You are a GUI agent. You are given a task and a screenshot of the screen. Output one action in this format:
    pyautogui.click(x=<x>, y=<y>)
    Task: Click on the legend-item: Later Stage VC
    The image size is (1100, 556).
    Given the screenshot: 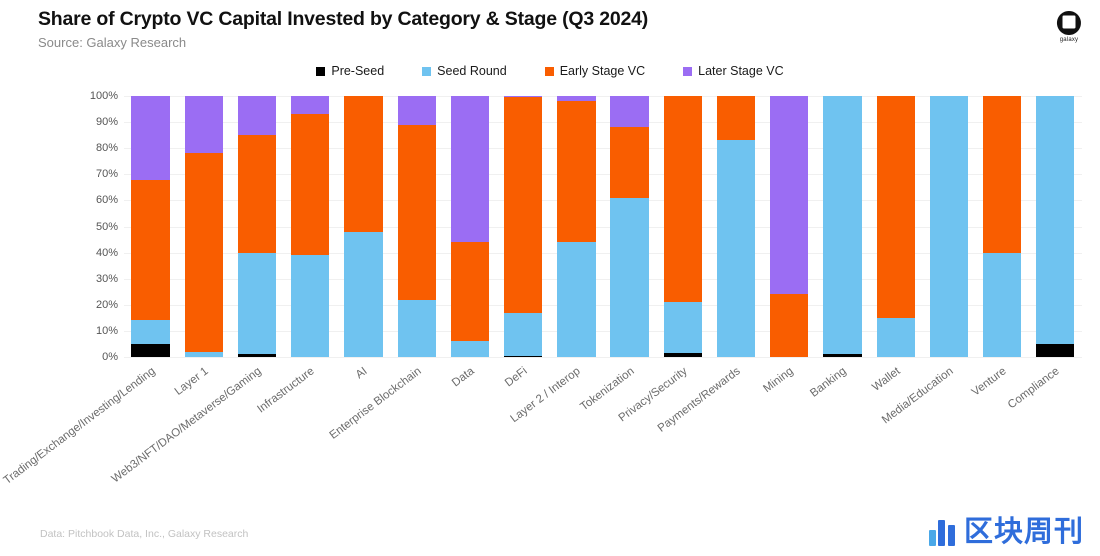 What is the action you would take?
    pyautogui.click(x=733, y=71)
    